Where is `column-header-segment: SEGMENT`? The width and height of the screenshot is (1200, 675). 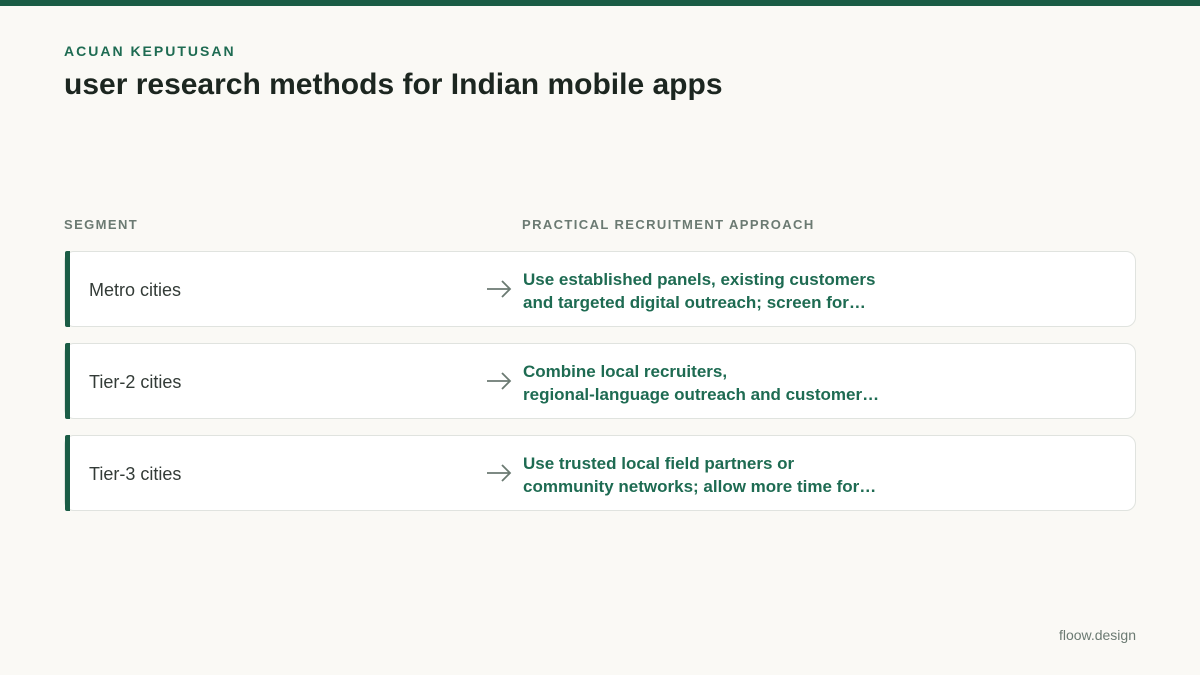 column-header-segment: SEGMENT is located at coordinates (101, 224).